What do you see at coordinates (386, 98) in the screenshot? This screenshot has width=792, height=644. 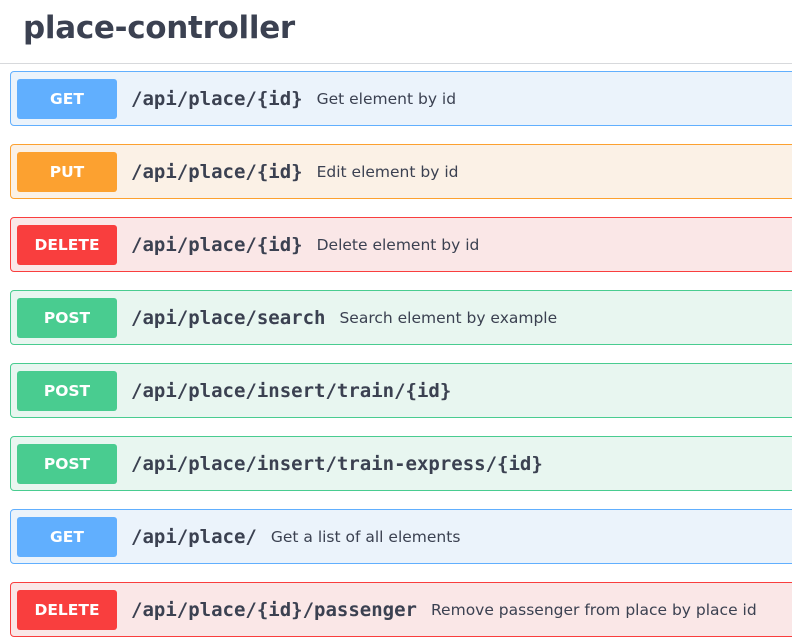 I see `operation-summary: Get element by id` at bounding box center [386, 98].